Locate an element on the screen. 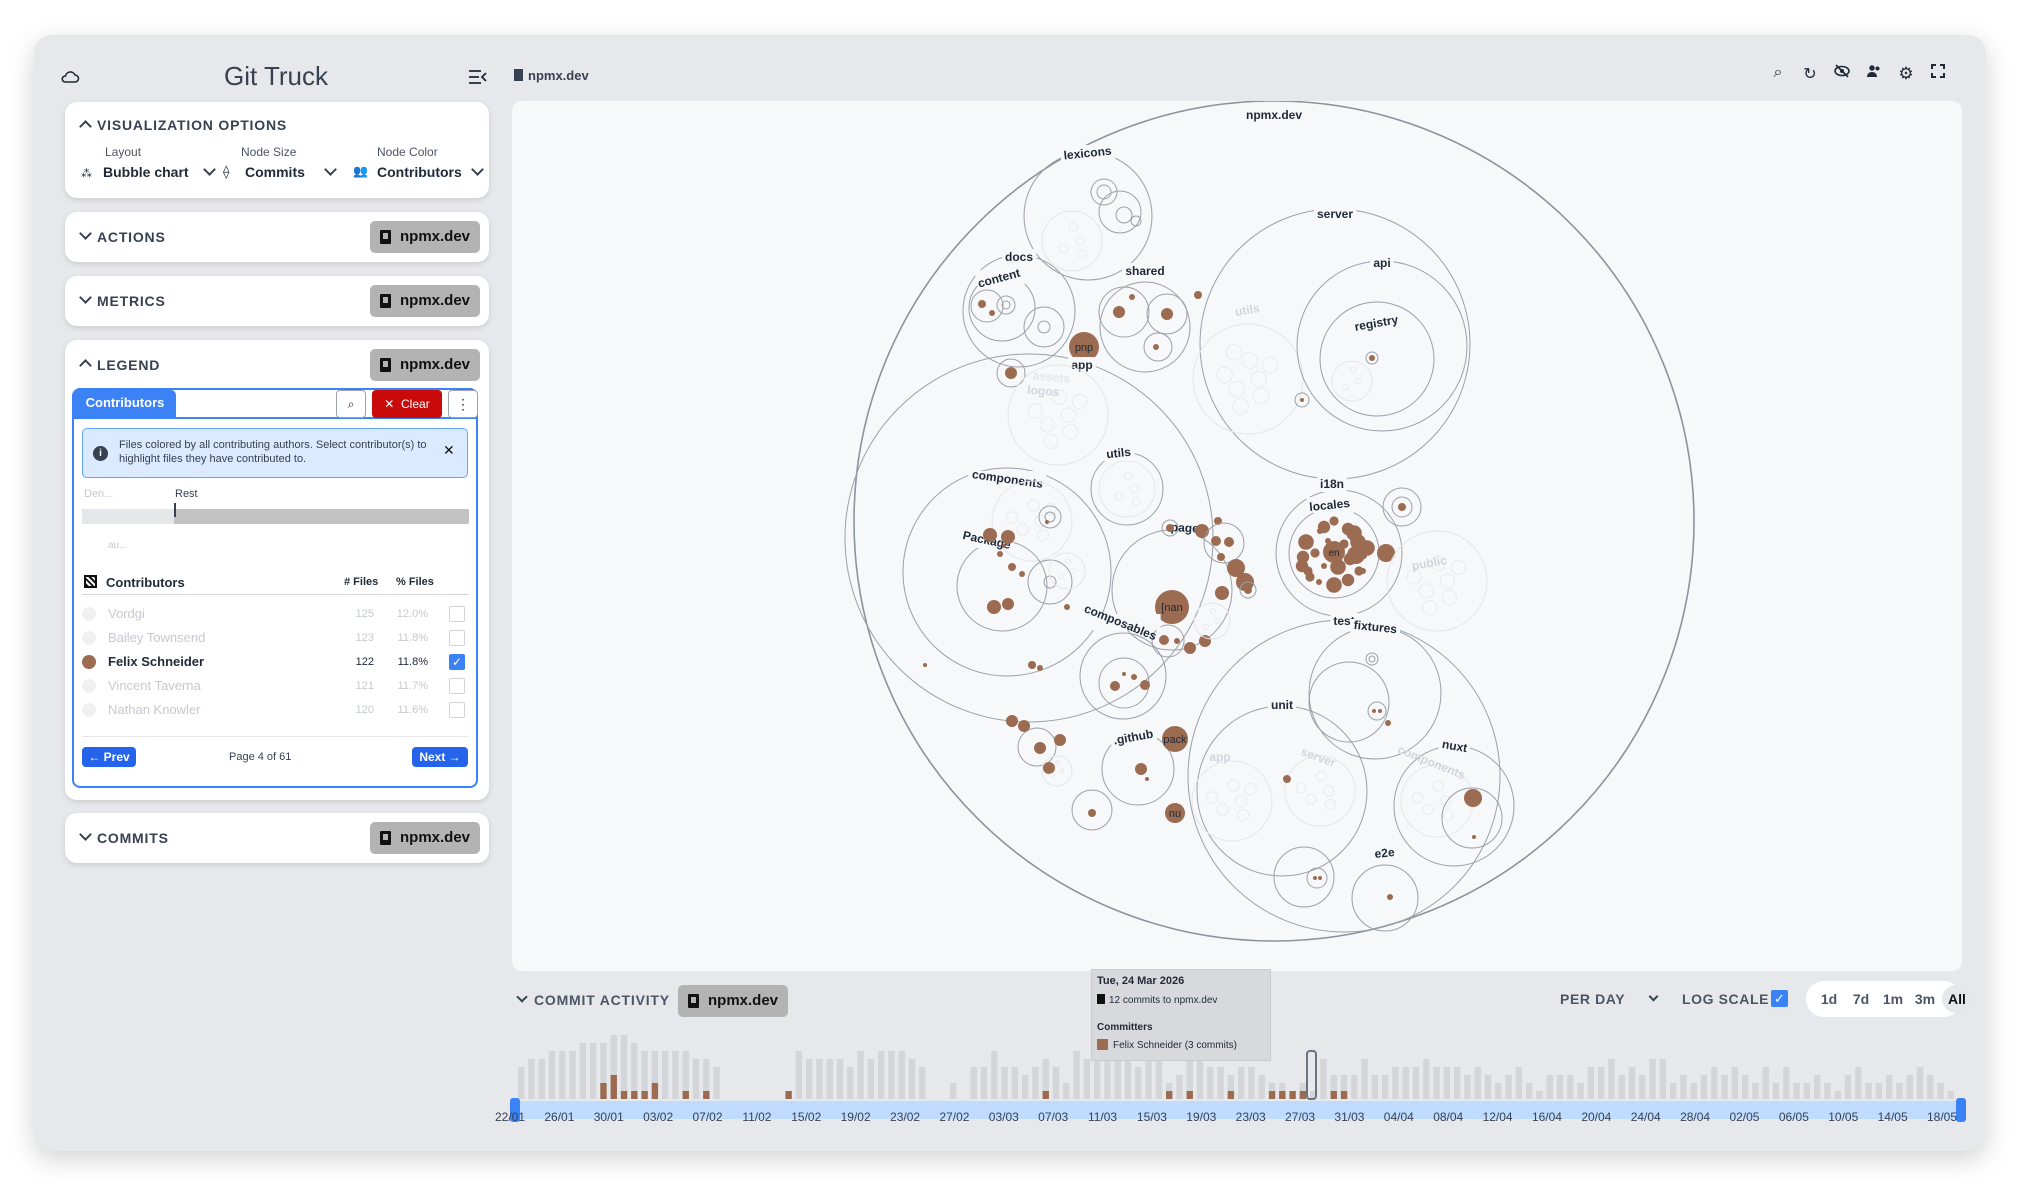 Image resolution: width=2018 pixels, height=1186 pixels. actions-panel: ACTIONS npmx.dev is located at coordinates (277, 237).